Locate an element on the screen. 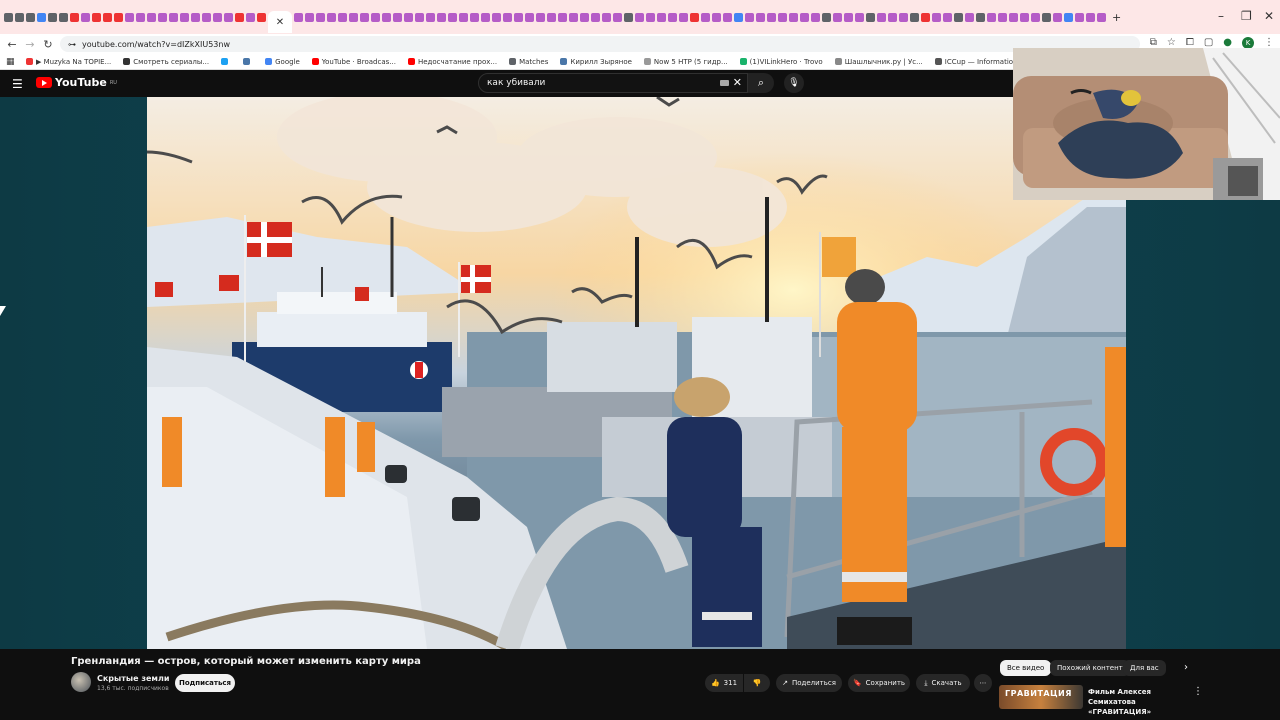 The image size is (1280, 720). save-button: 🔖 Сохранить is located at coordinates (879, 683).